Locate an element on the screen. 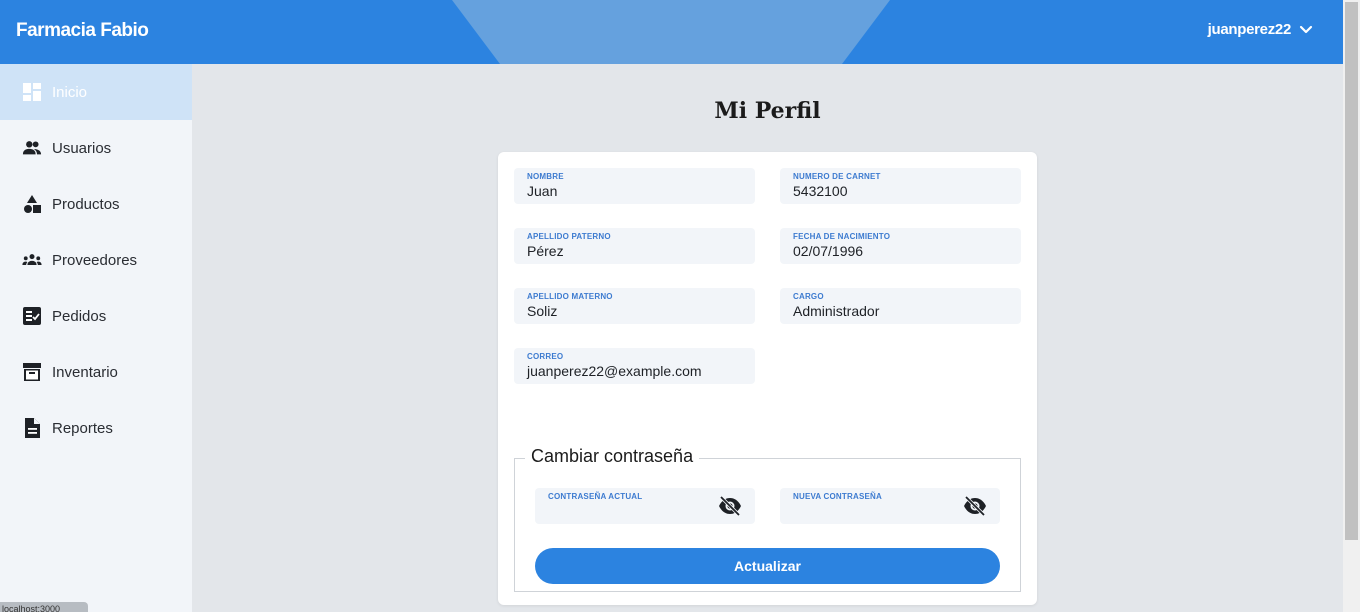 The image size is (1360, 612). header-decoration is located at coordinates (671, 32).